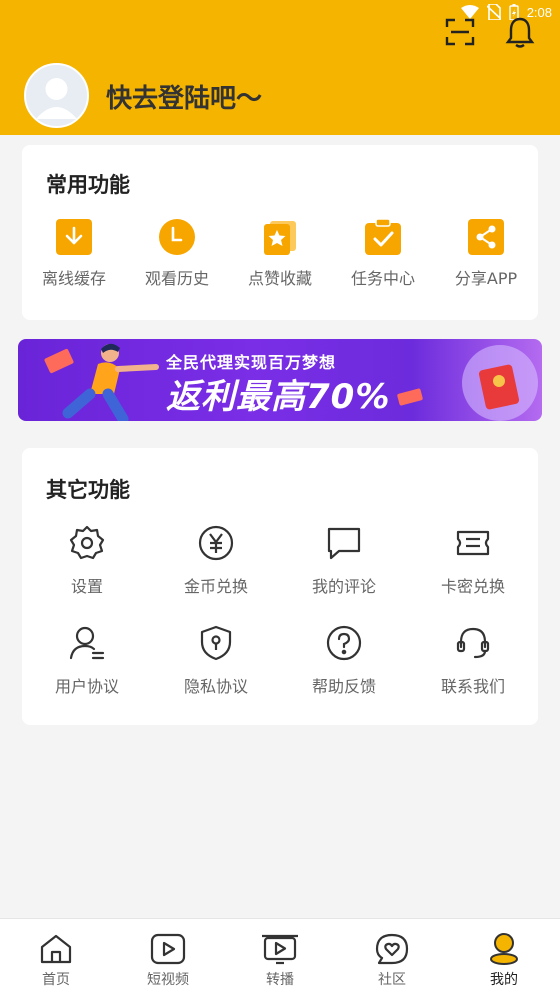 Image resolution: width=560 pixels, height=997 pixels. What do you see at coordinates (168, 980) in the screenshot?
I see `tab-label: 短视频` at bounding box center [168, 980].